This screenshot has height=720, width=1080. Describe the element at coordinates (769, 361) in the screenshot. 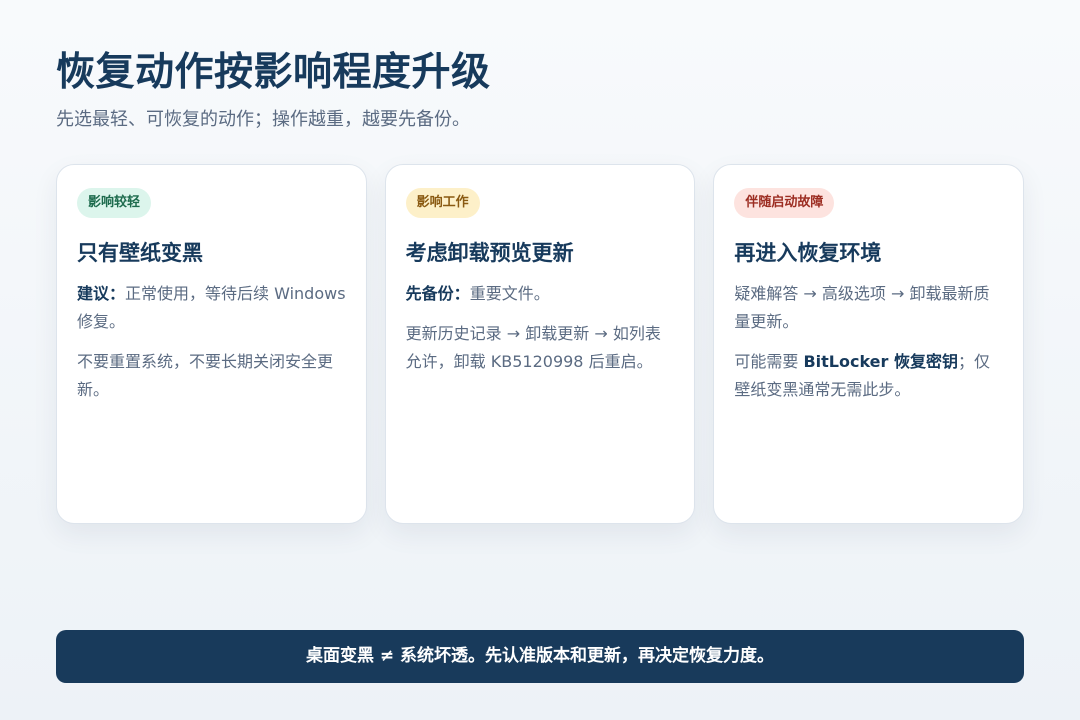

I see `bitlocker-note-before: 可能需要` at that location.